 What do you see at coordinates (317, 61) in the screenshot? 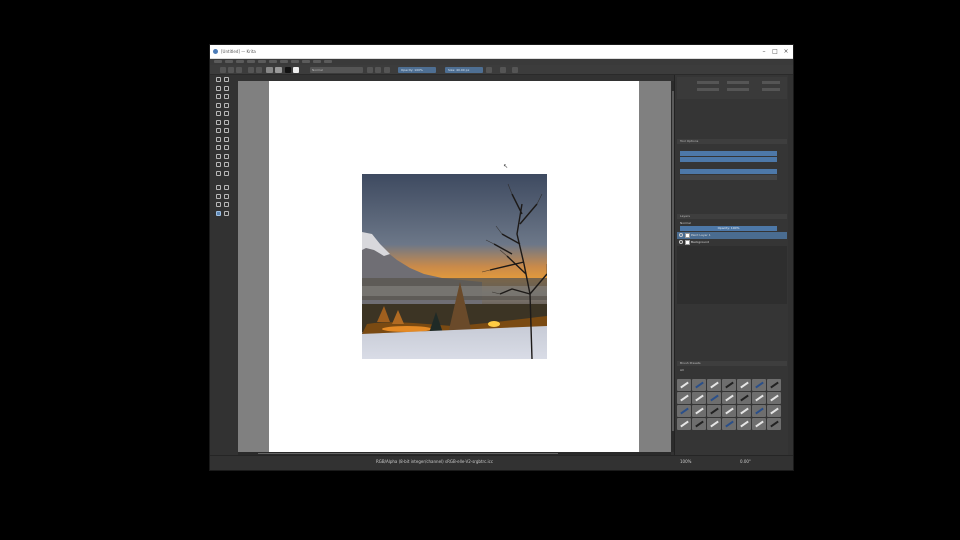
I see `menu-window` at bounding box center [317, 61].